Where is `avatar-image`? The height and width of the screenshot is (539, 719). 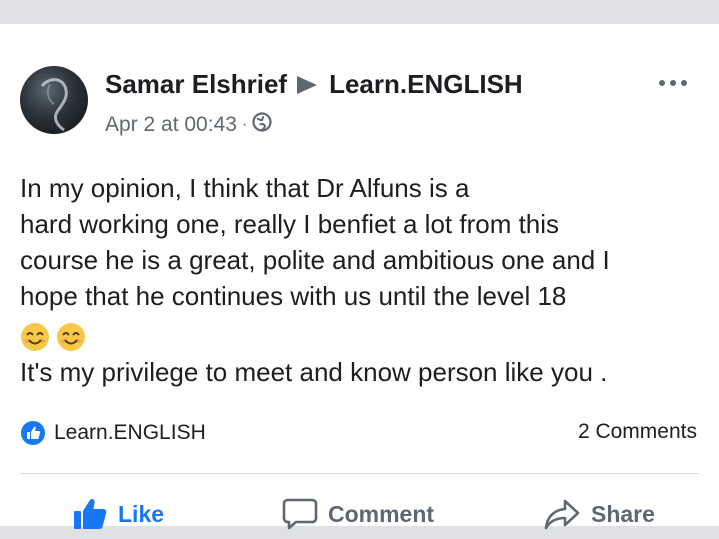
avatar-image is located at coordinates (54, 105).